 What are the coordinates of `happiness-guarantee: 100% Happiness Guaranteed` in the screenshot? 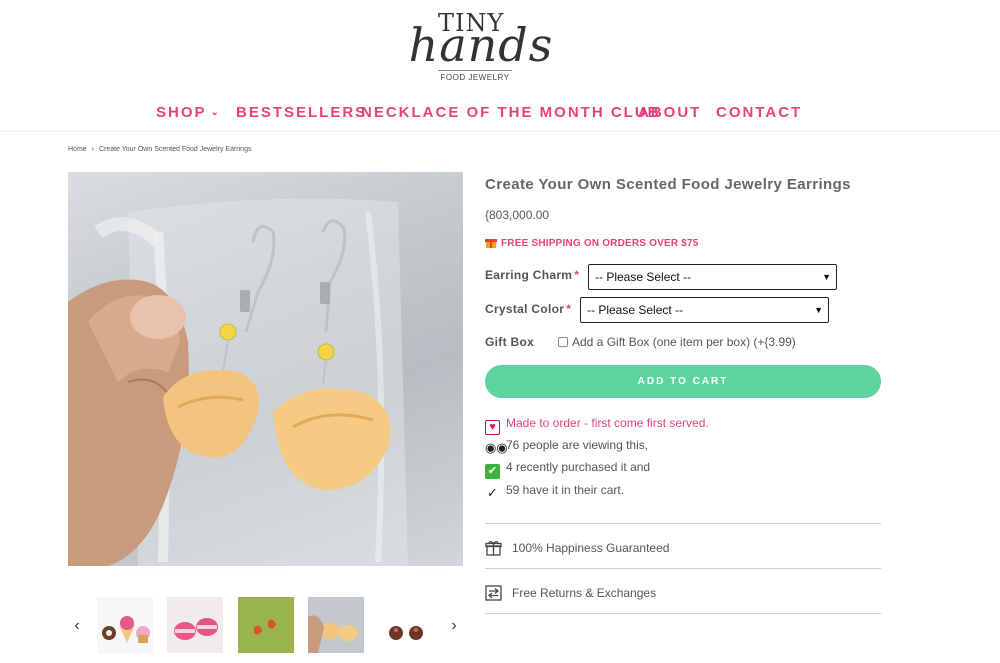 It's located at (577, 548).